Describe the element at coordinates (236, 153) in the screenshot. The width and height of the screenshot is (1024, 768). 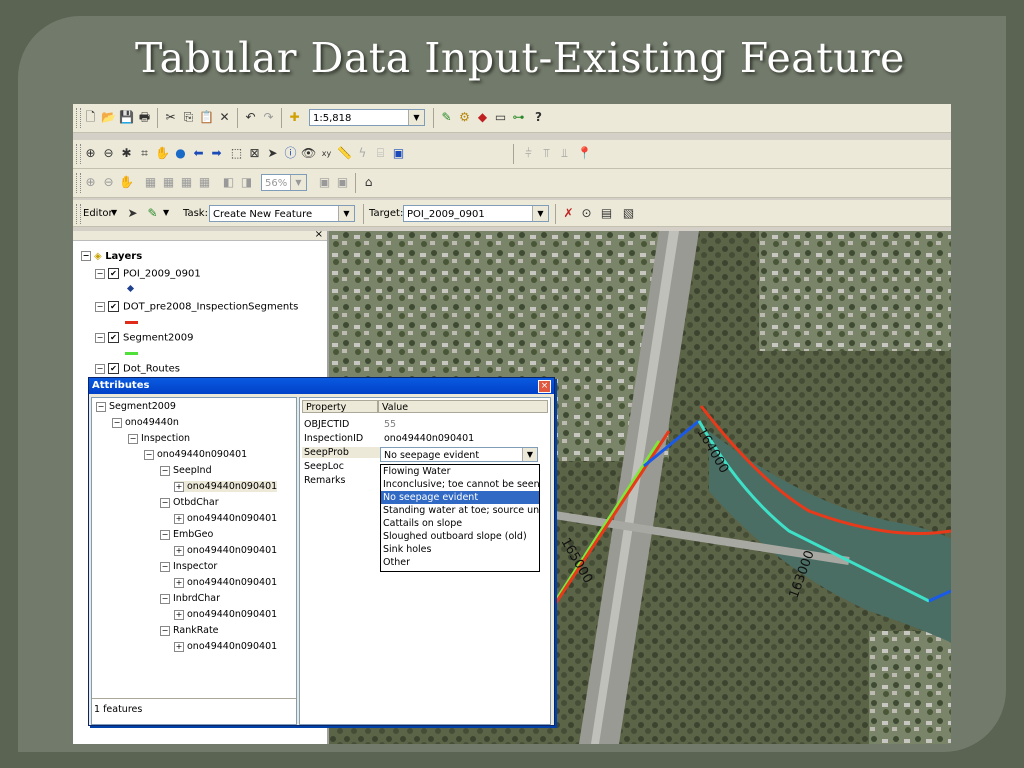
I see `select-features-icon: ⬚` at that location.